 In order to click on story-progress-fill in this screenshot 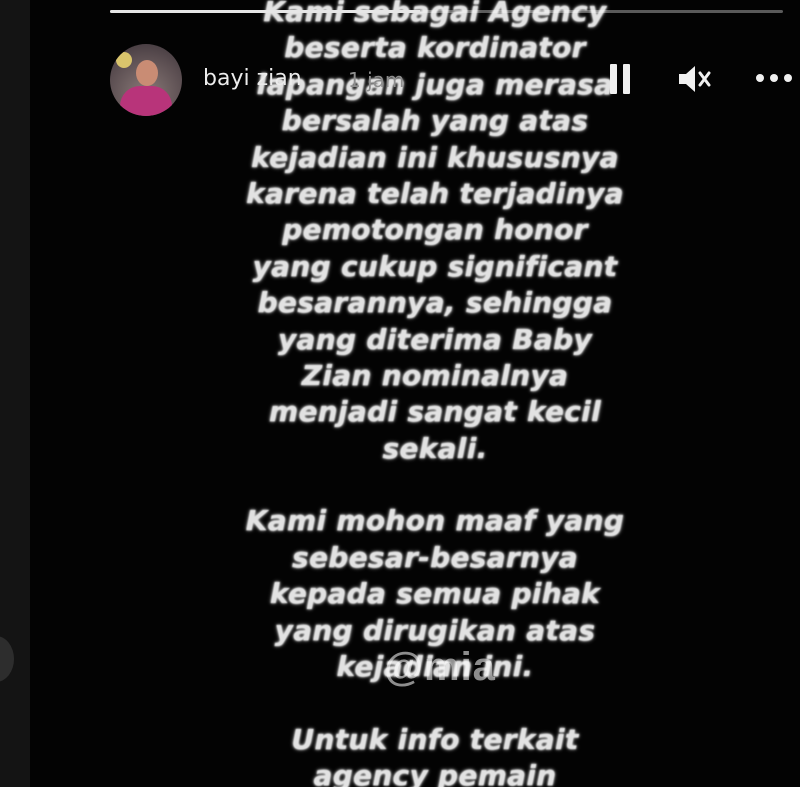, I will do `click(265, 11)`.